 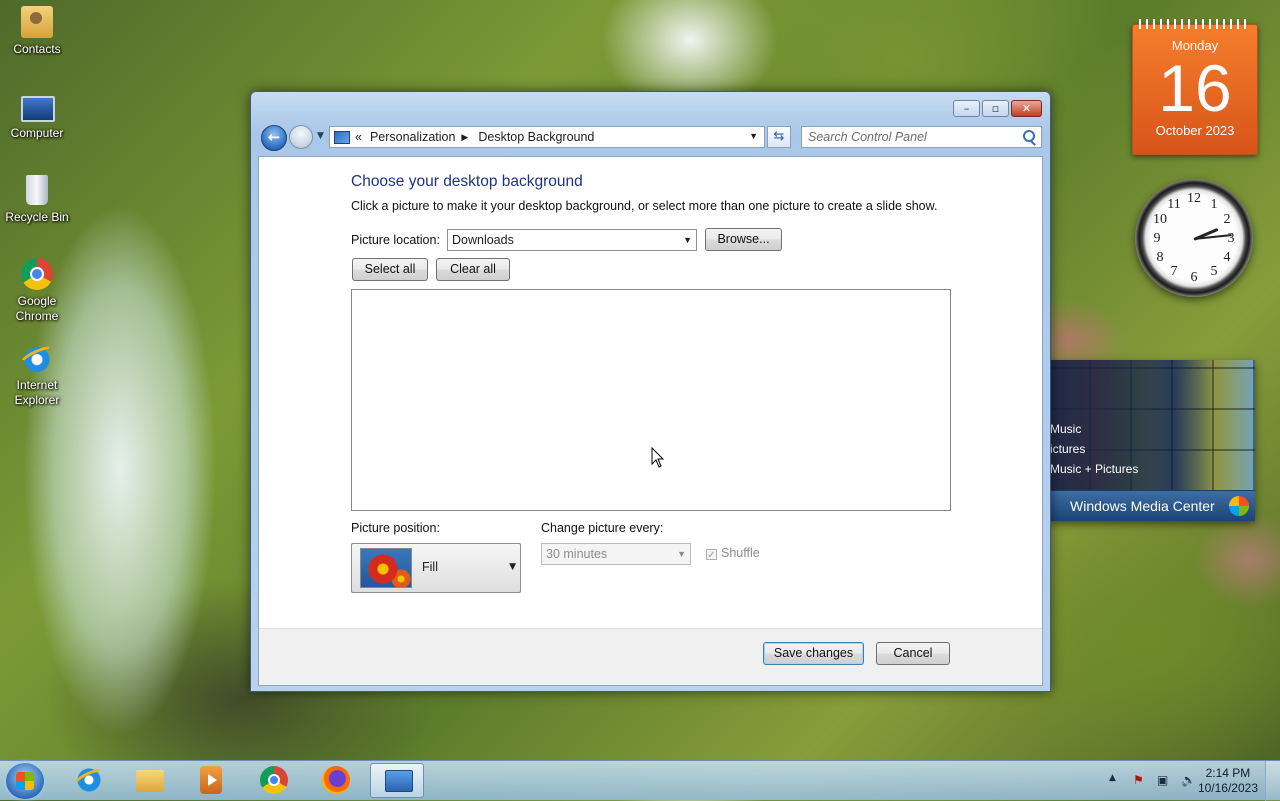 I want to click on desktop-icon-recycle-bin: Recycle Bin, so click(x=37, y=199).